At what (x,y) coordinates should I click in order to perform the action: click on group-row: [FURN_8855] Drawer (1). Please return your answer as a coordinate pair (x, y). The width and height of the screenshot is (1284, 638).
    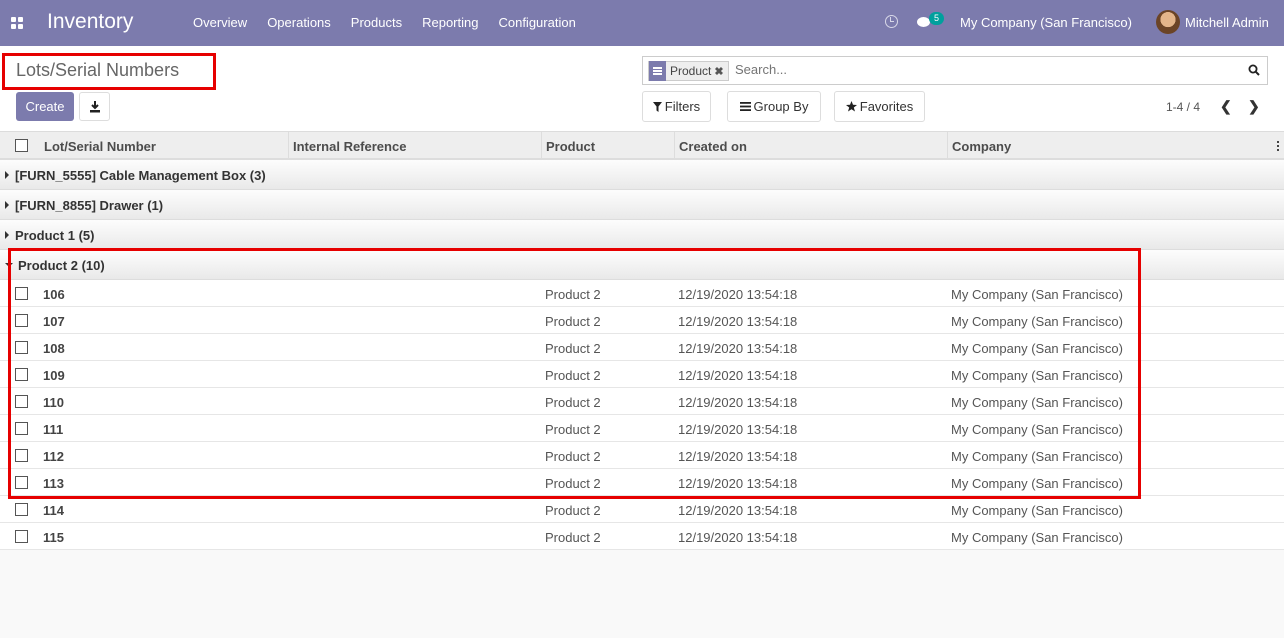
    Looking at the image, I should click on (642, 205).